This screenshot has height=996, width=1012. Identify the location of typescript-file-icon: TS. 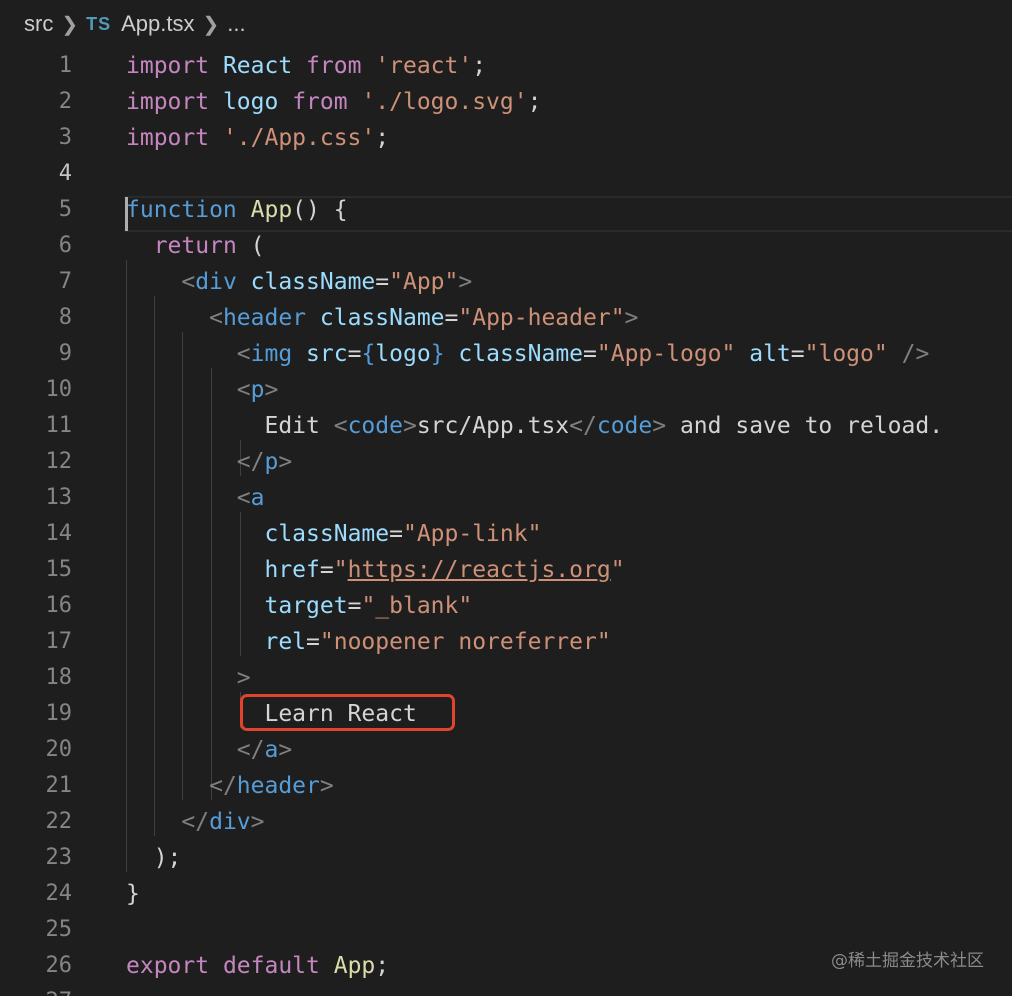
(99, 23).